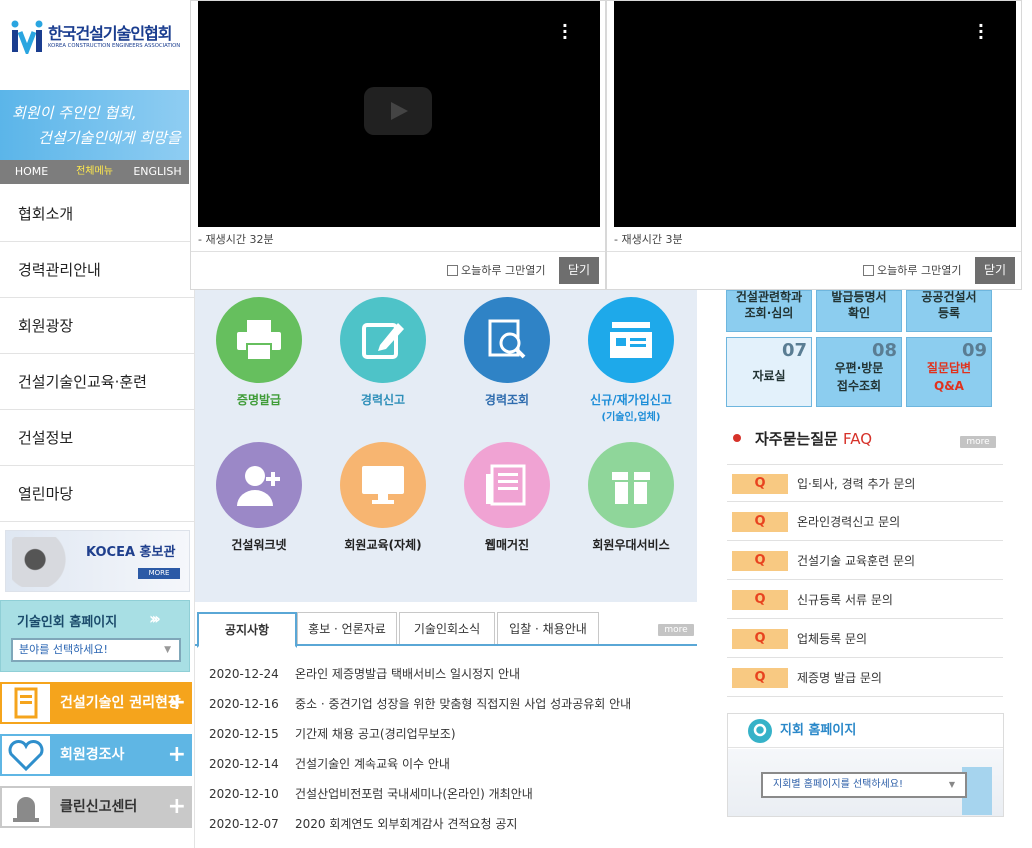  Describe the element at coordinates (96, 755) in the screenshot. I see `member-events-button: 회원경조사 +` at that location.